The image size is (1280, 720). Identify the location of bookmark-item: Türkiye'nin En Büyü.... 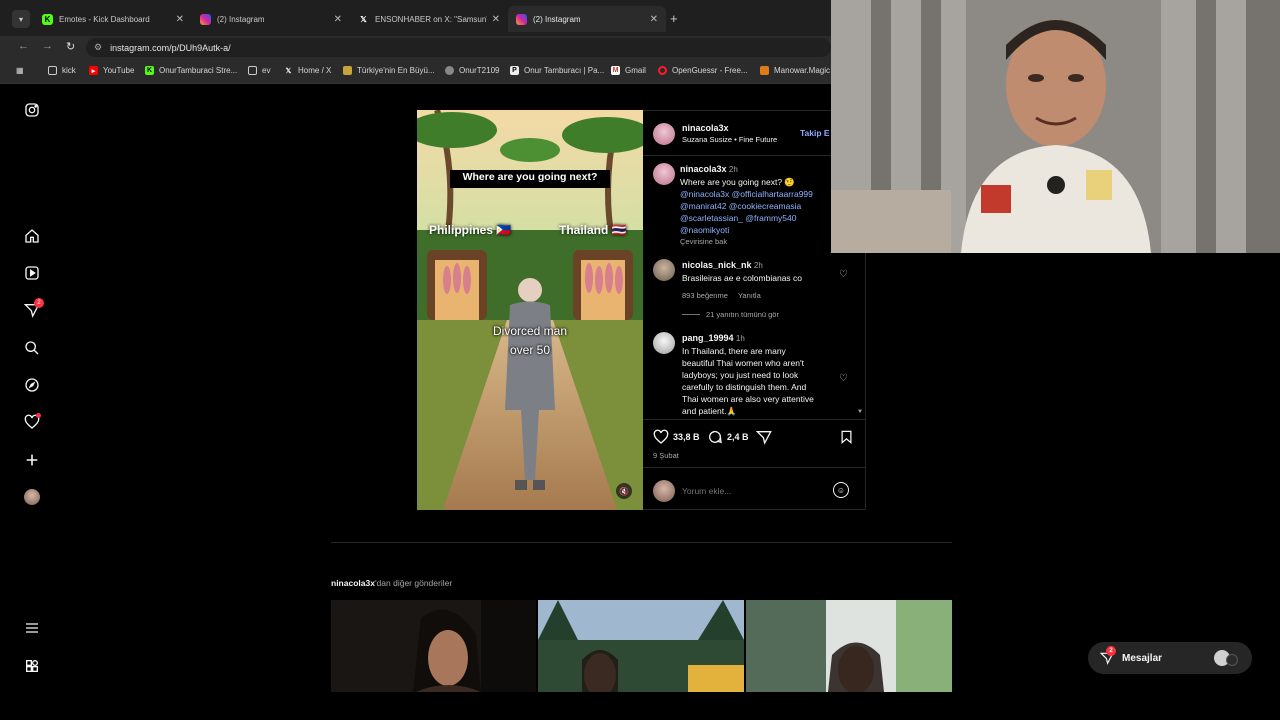
(389, 70).